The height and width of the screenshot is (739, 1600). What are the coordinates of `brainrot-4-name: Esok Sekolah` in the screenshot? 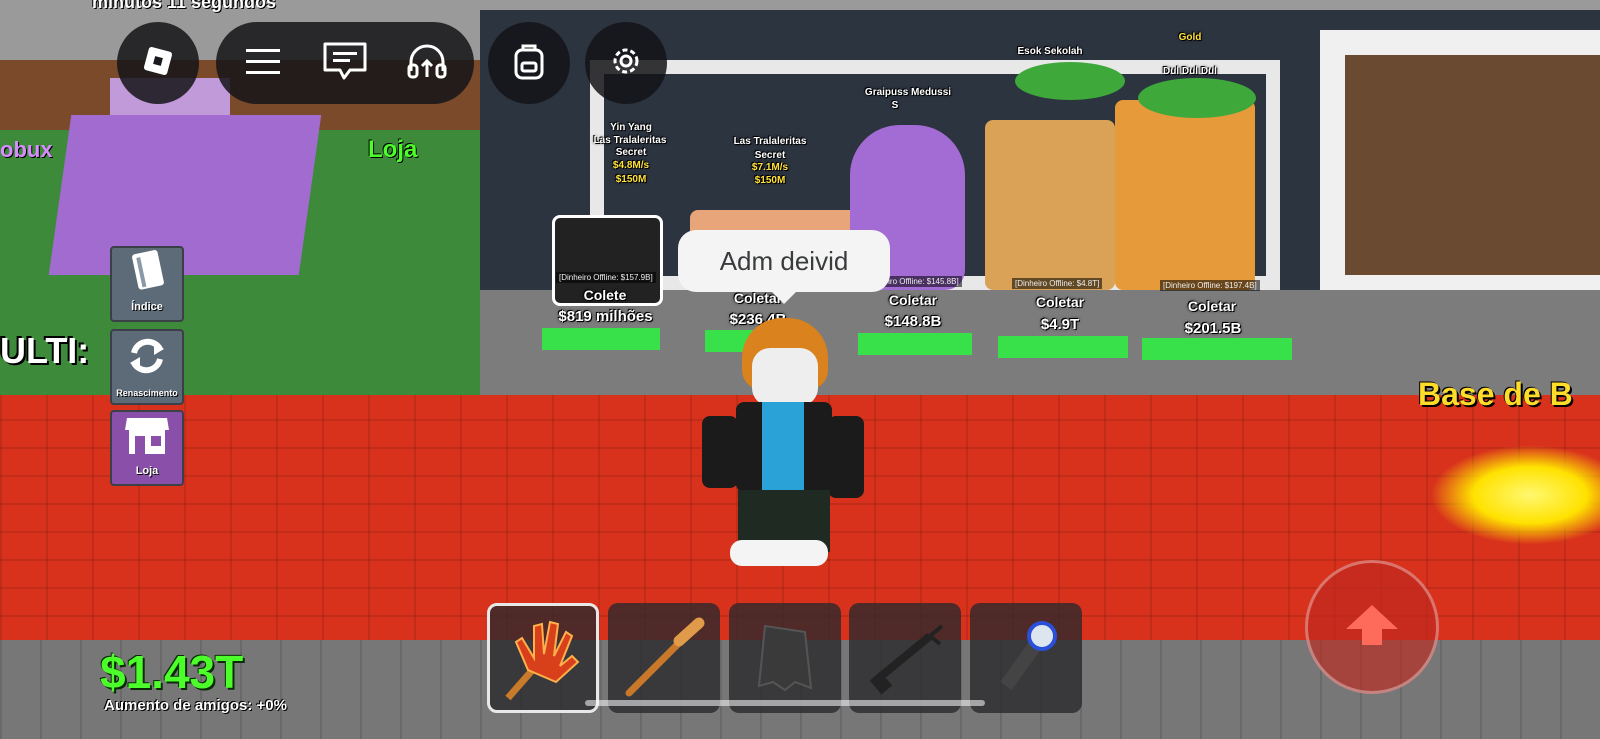 It's located at (1050, 51).